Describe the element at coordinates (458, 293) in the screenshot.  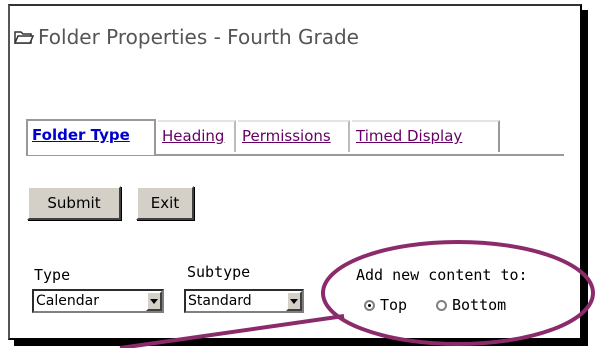
I see `highlight-ellipse` at that location.